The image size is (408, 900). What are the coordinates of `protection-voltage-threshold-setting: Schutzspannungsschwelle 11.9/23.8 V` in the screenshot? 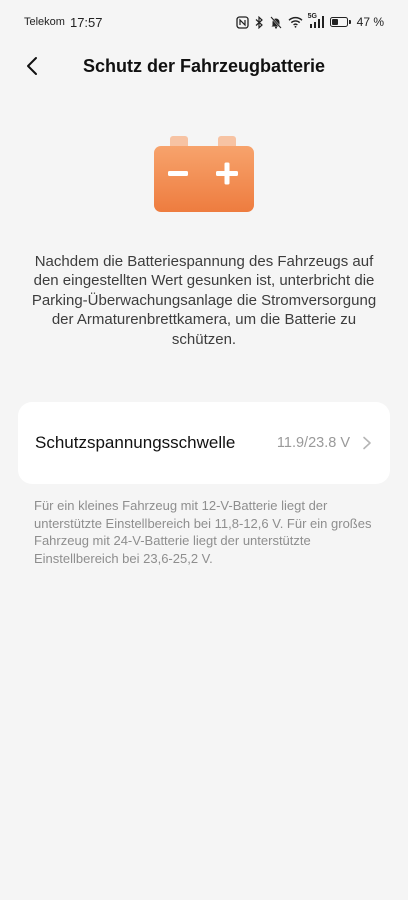 It's located at (204, 443).